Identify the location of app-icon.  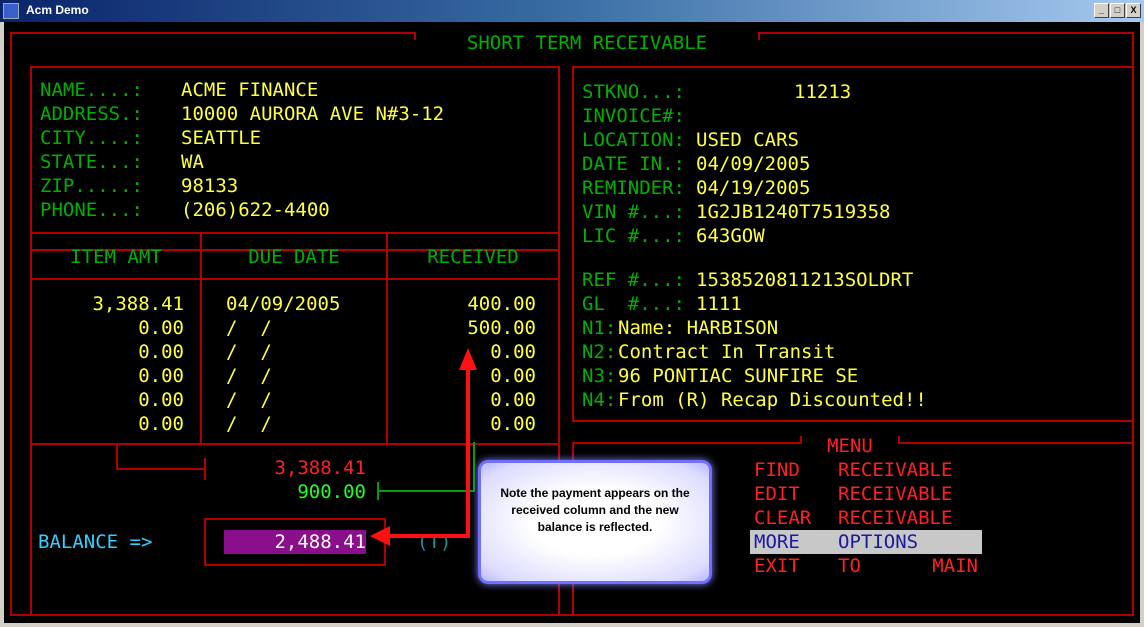
(11, 11).